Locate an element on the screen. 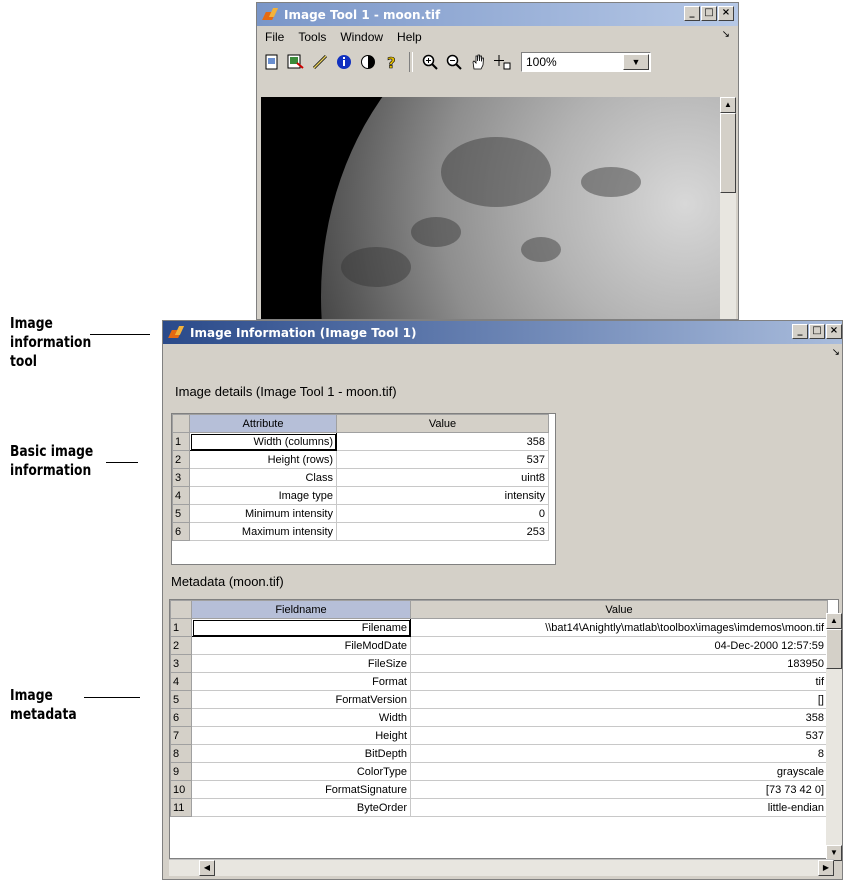 The image size is (843, 880). table-row: 3 Class uint8 is located at coordinates (360, 477).